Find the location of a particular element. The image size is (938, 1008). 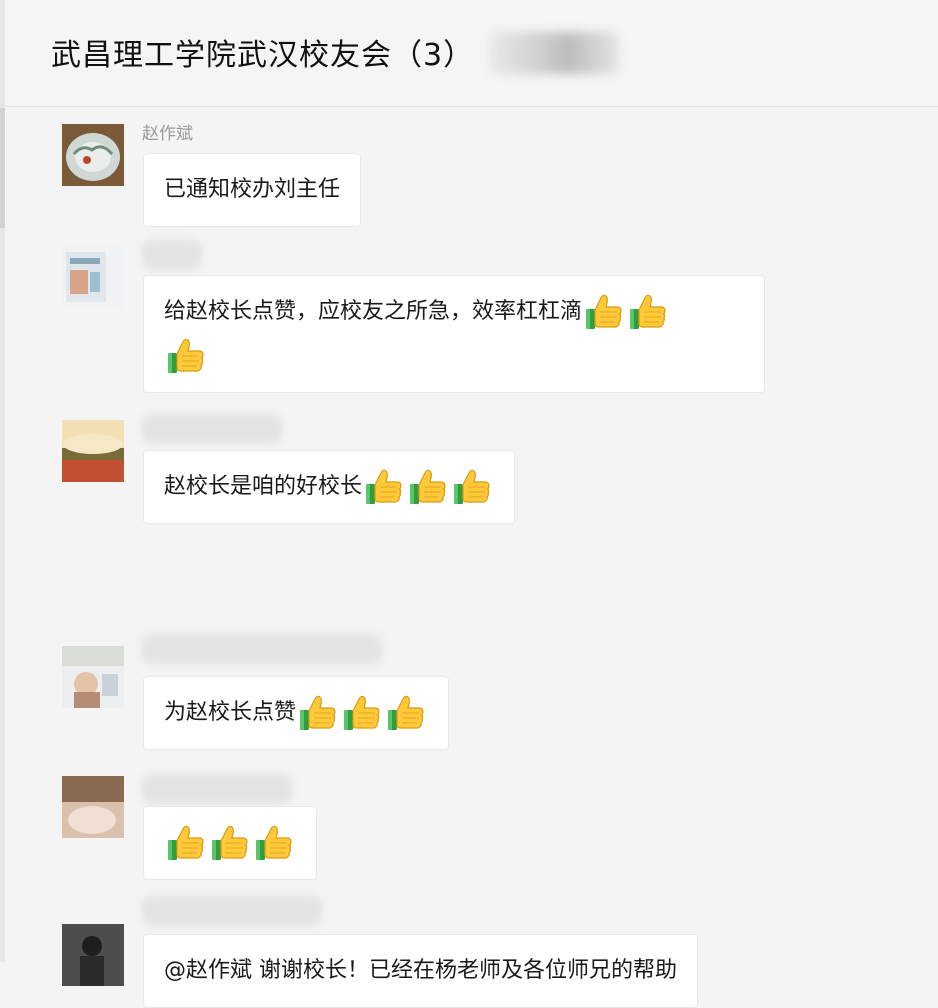

message-bubble: @赵作斌 谢谢校长！已经在杨老师及各位师兄的帮助 is located at coordinates (420, 971).